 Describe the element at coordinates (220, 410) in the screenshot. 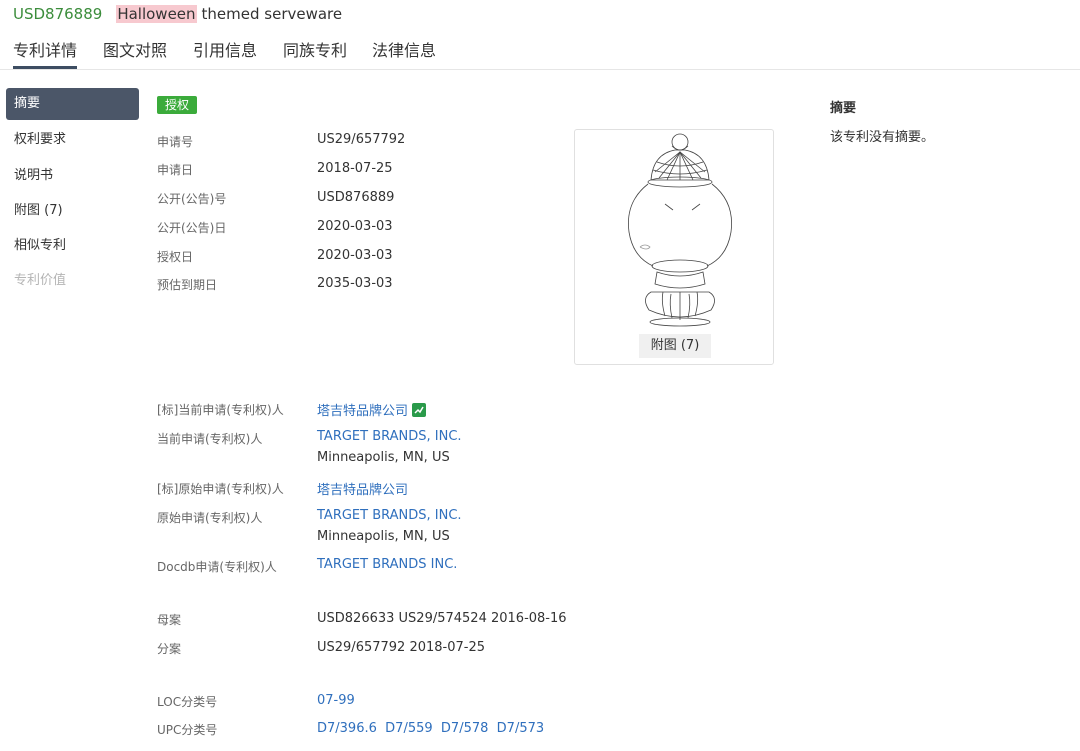

I see `std-current-applicant-label: [标]当前申请(专利权)人` at that location.